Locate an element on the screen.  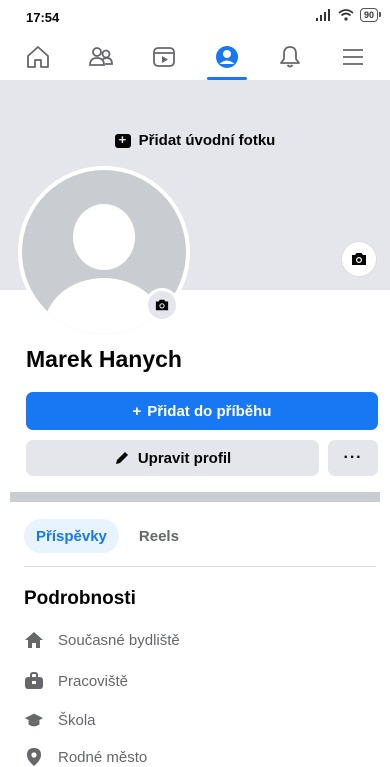
add-to-story-label: Přidat do příběhu is located at coordinates (209, 411).